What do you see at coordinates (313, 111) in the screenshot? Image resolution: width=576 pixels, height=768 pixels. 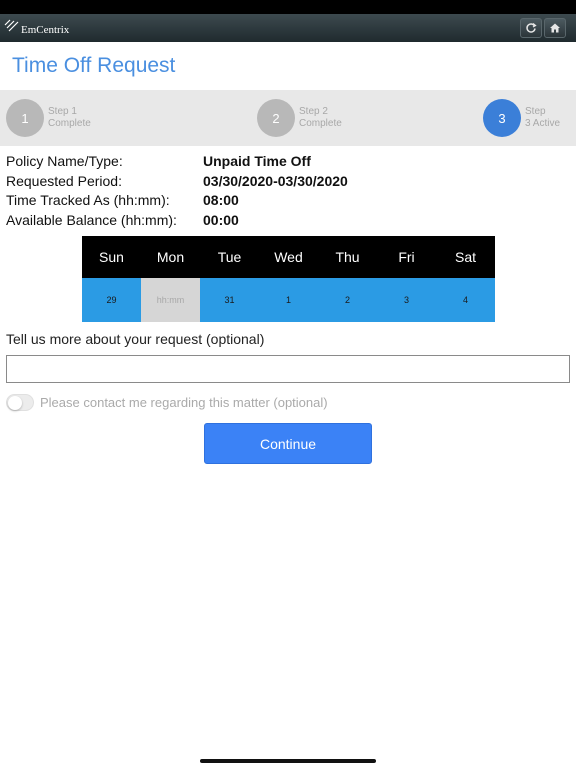 I see `step-2-label: Step 2` at bounding box center [313, 111].